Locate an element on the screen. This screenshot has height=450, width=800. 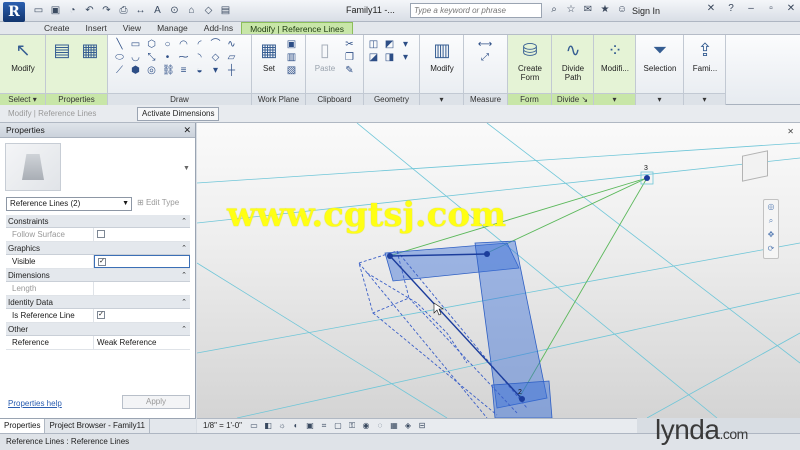
help-icon: ? is located at coordinates (731, 8).